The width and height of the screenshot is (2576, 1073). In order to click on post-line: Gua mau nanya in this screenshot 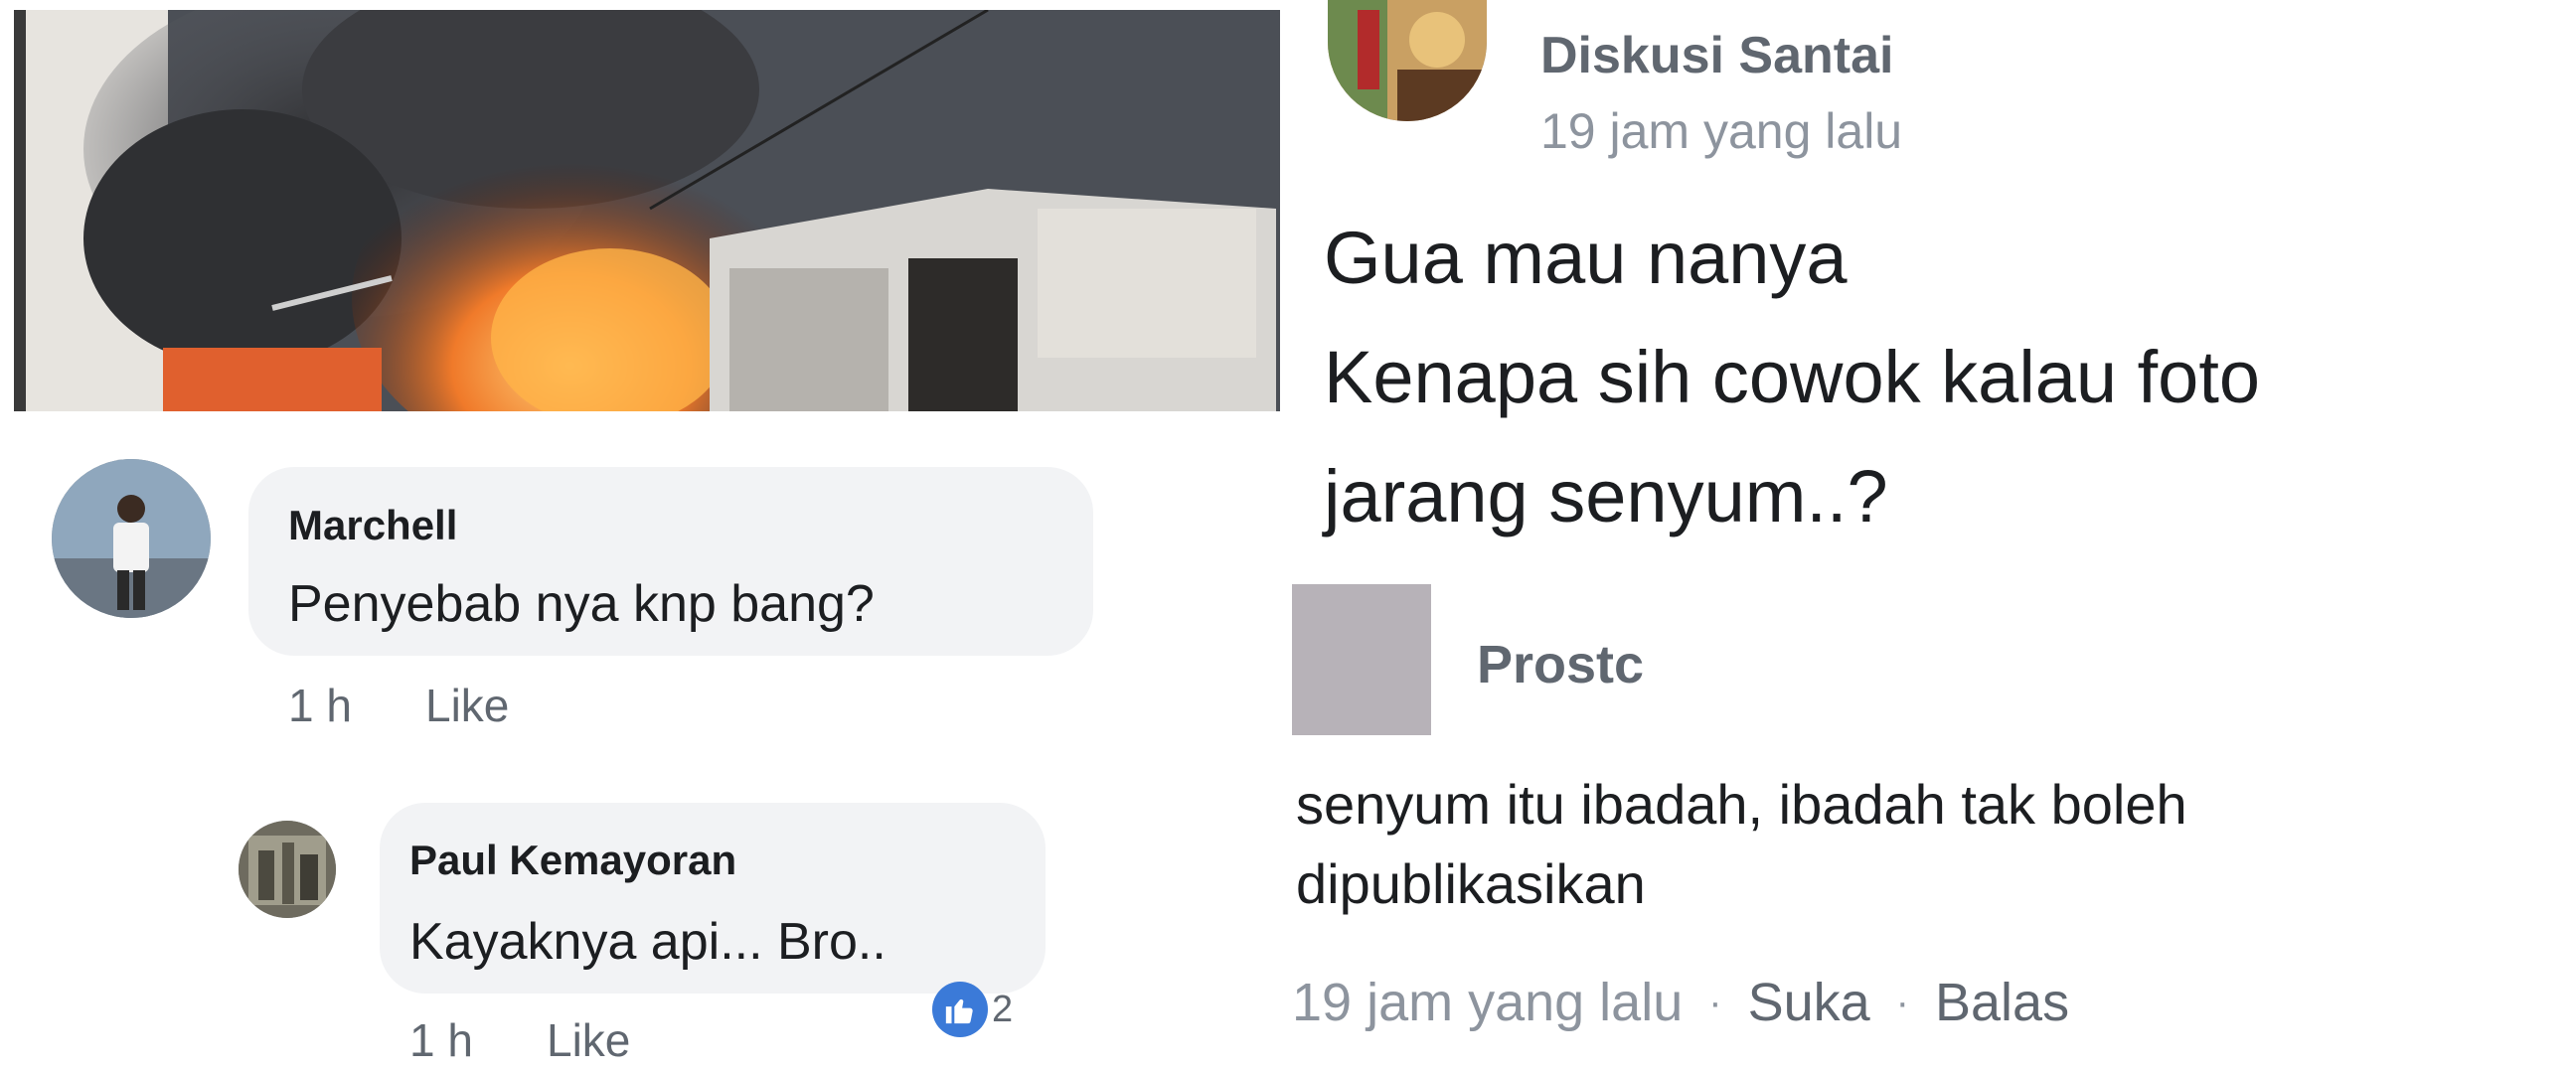, I will do `click(1586, 258)`.